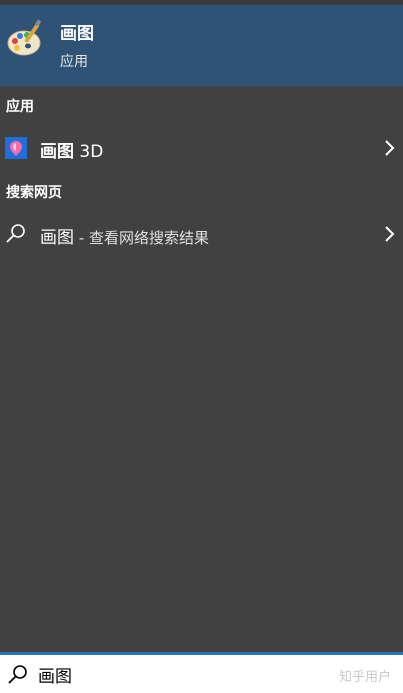  I want to click on paint-3d-icon, so click(16, 148).